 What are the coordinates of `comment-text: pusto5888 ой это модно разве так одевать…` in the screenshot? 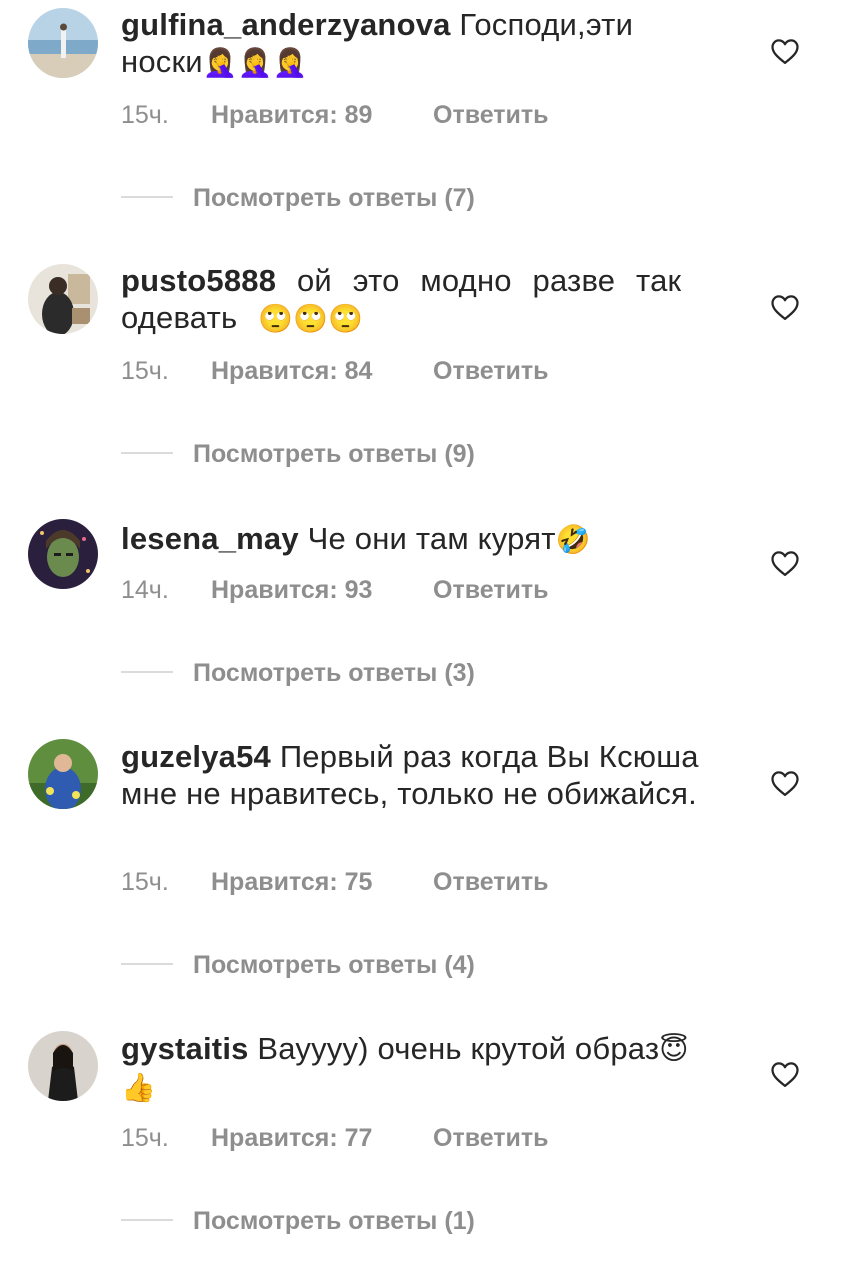 It's located at (416, 299).